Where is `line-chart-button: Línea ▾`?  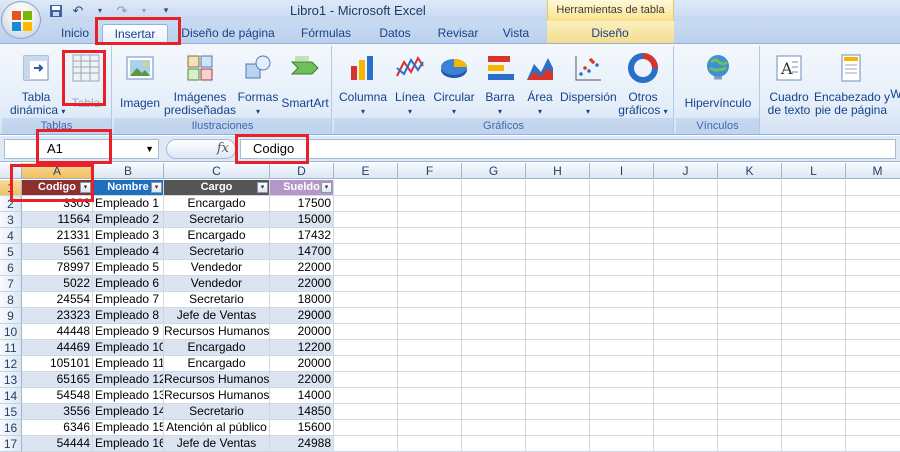
line-chart-button: Línea ▾ is located at coordinates (410, 85).